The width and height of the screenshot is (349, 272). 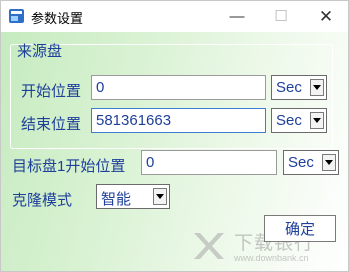 What do you see at coordinates (51, 124) in the screenshot?
I see `end-position-label: 结束位置` at bounding box center [51, 124].